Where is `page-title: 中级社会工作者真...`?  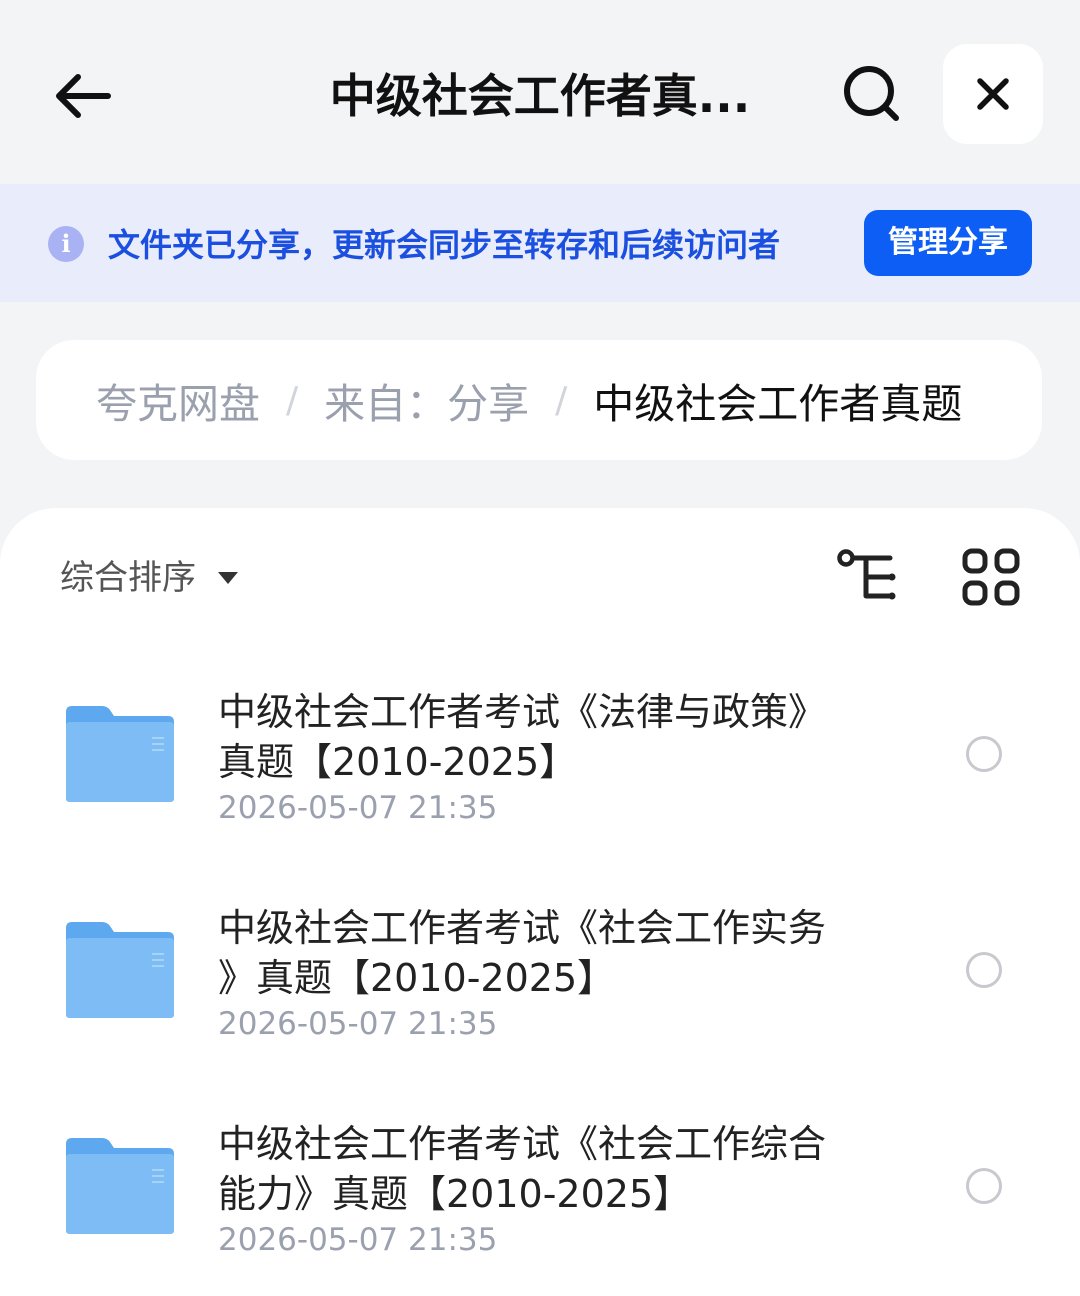
page-title: 中级社会工作者真... is located at coordinates (540, 96).